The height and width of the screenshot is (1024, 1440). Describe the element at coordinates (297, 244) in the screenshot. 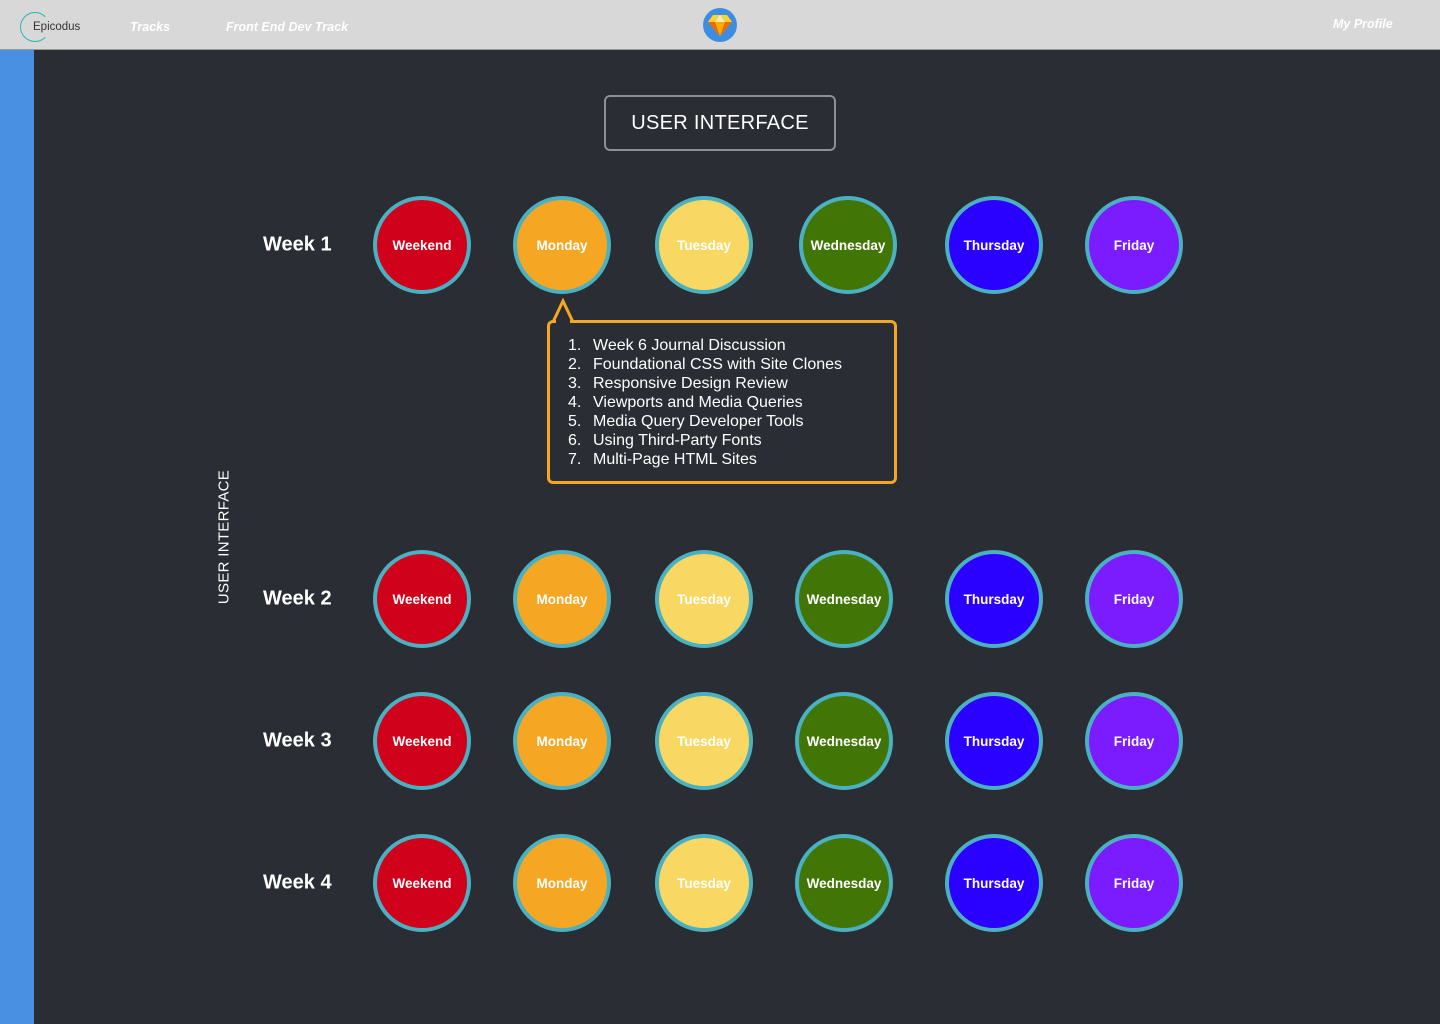

I see `week-1-label: Week 1` at that location.